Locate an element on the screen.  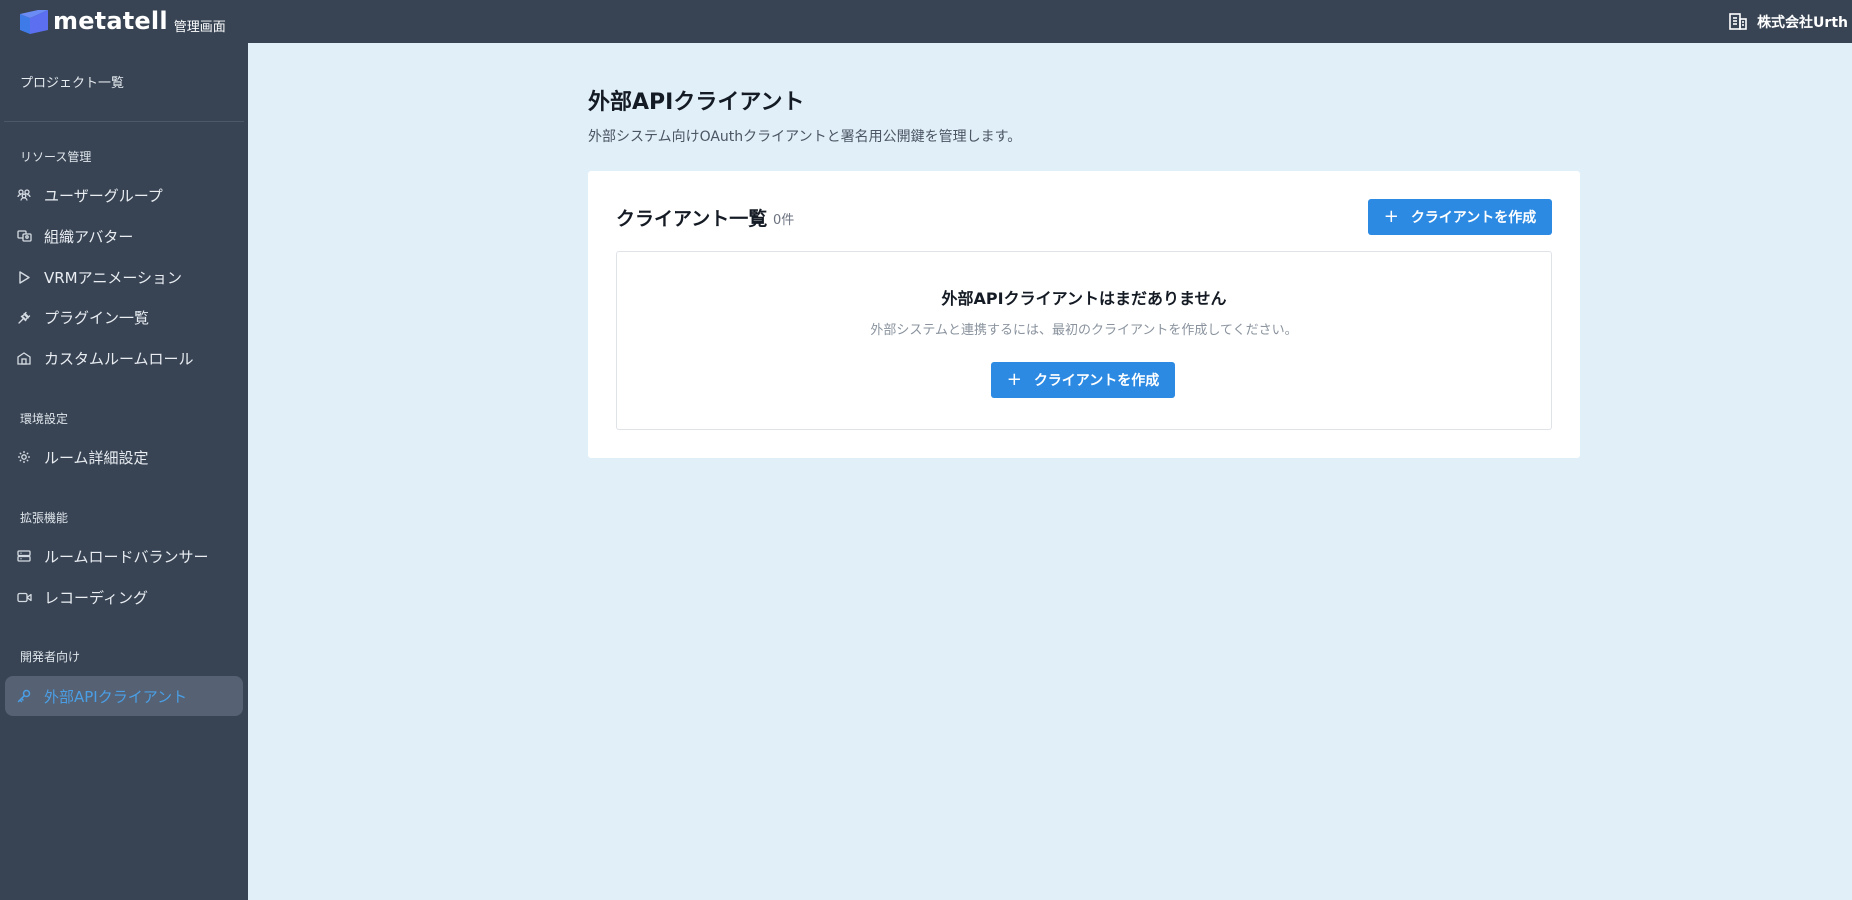
sidebar-item-room-settings: ルーム詳細設定 is located at coordinates (124, 457).